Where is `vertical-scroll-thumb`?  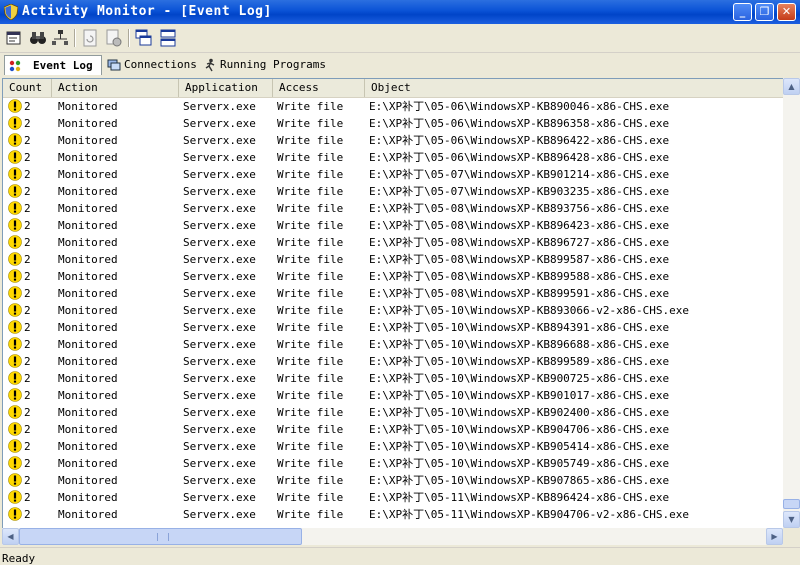
vertical-scroll-thumb is located at coordinates (791, 504).